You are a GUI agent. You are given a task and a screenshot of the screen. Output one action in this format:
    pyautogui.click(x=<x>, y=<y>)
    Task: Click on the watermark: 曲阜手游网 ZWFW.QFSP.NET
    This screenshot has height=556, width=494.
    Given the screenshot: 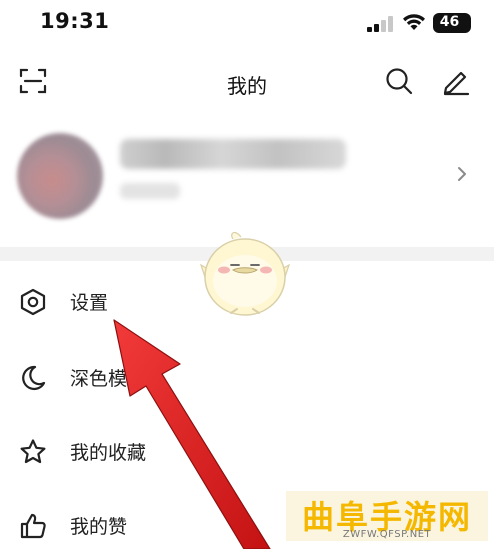 What is the action you would take?
    pyautogui.click(x=387, y=516)
    